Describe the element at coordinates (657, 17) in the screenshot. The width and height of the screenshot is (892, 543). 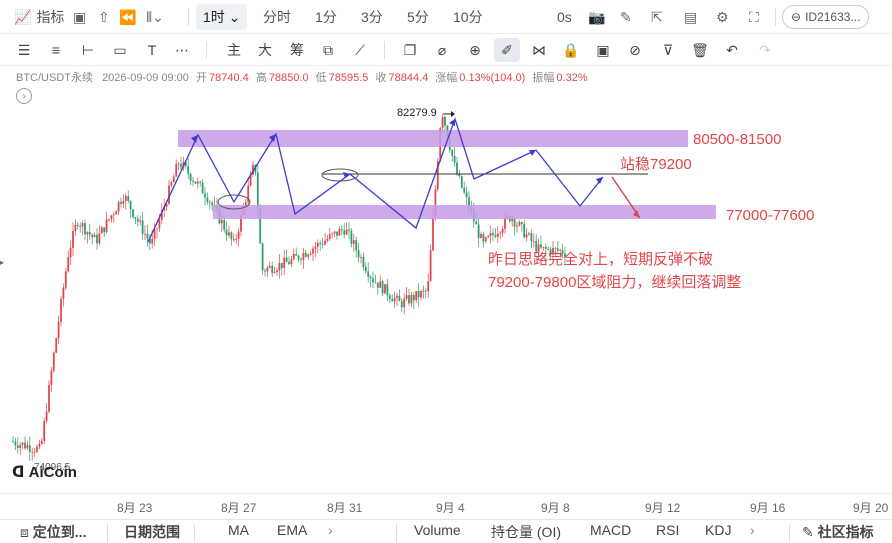
I see `external-icon: ⇱` at that location.